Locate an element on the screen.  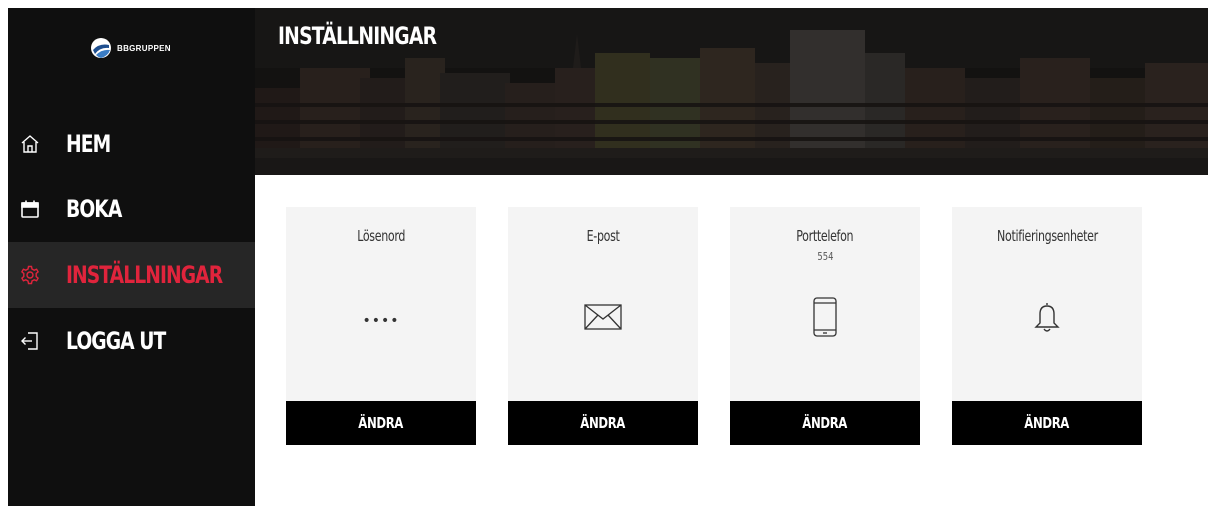
envelope-icon is located at coordinates (603, 317).